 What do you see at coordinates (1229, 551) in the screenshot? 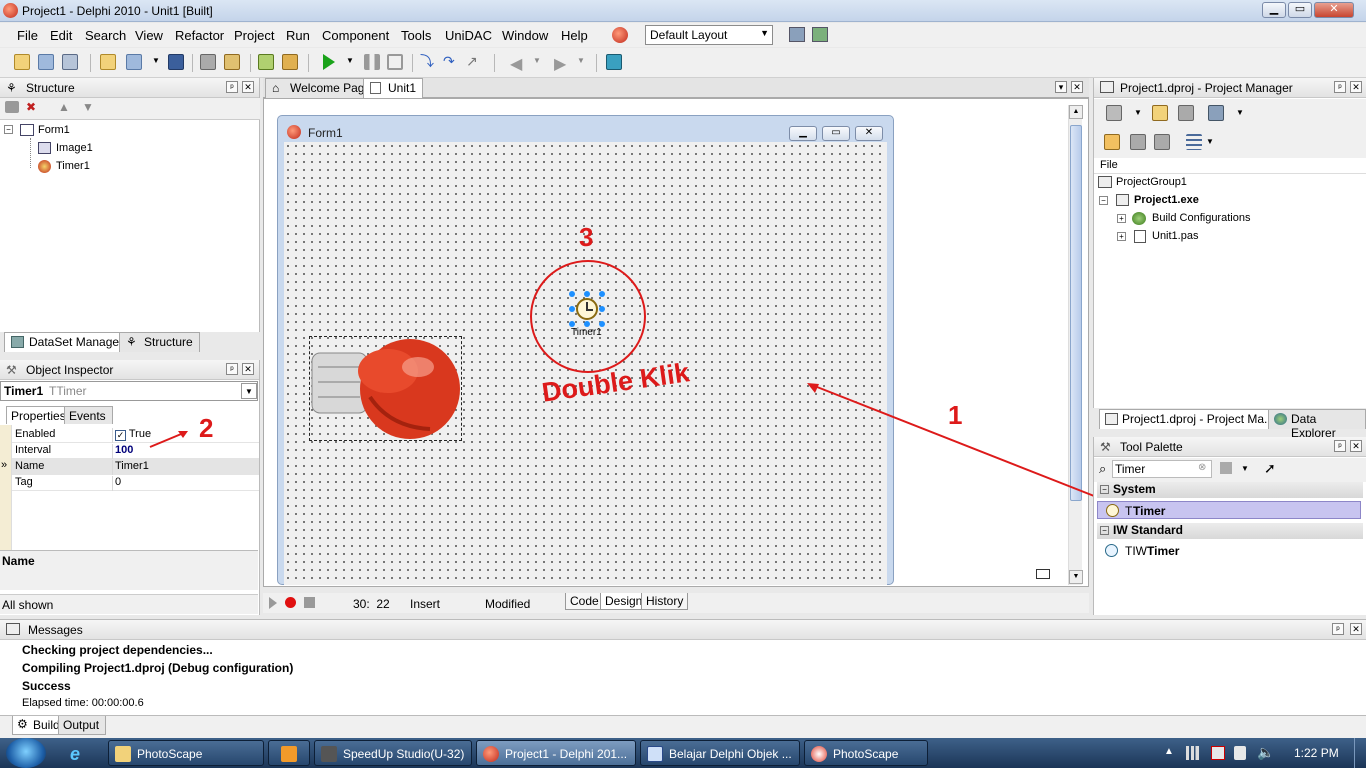
I see `palette-item-tiwtimer: TIW Timer` at bounding box center [1229, 551].